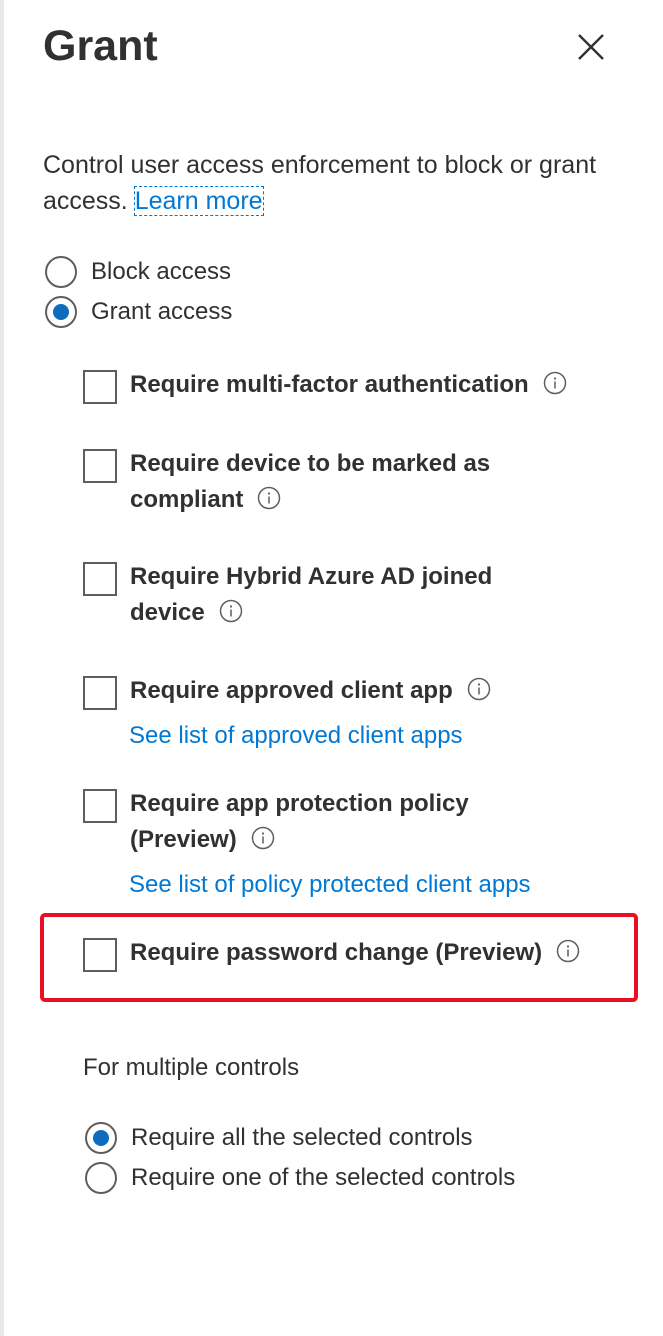  I want to click on control-label: Require password change (Preview), so click(355, 953).